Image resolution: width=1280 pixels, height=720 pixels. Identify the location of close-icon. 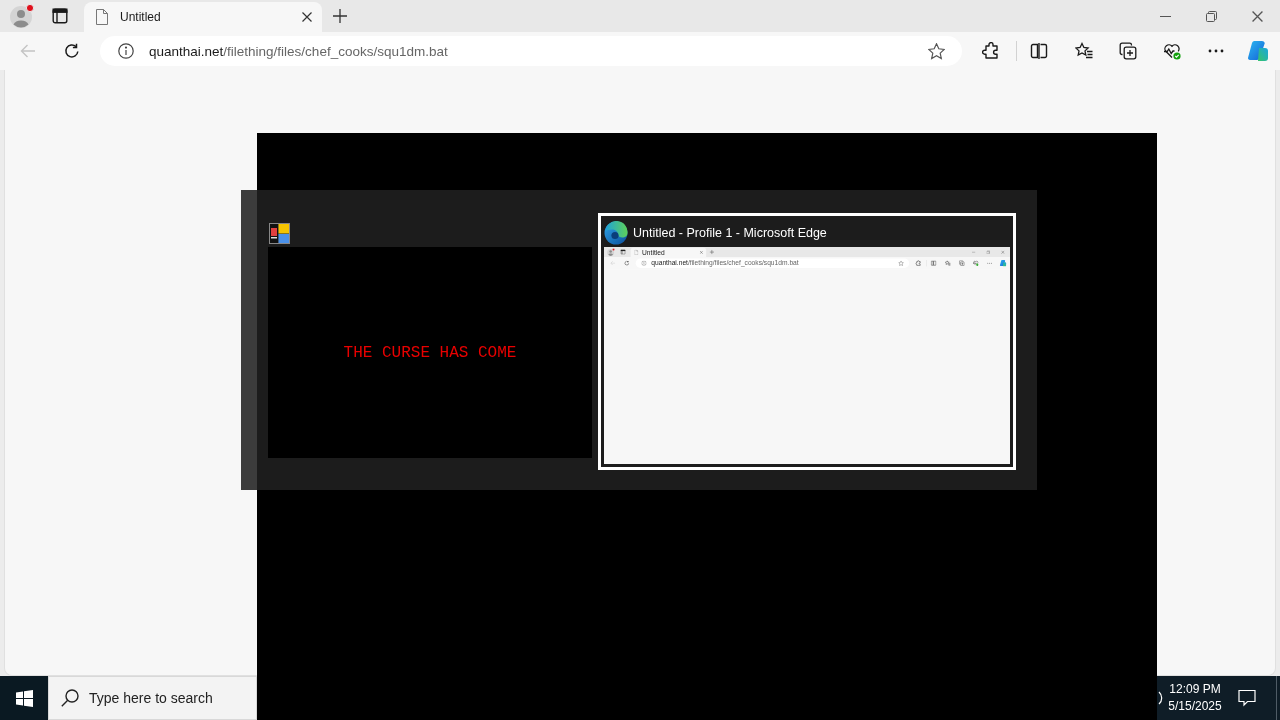
(1257, 16).